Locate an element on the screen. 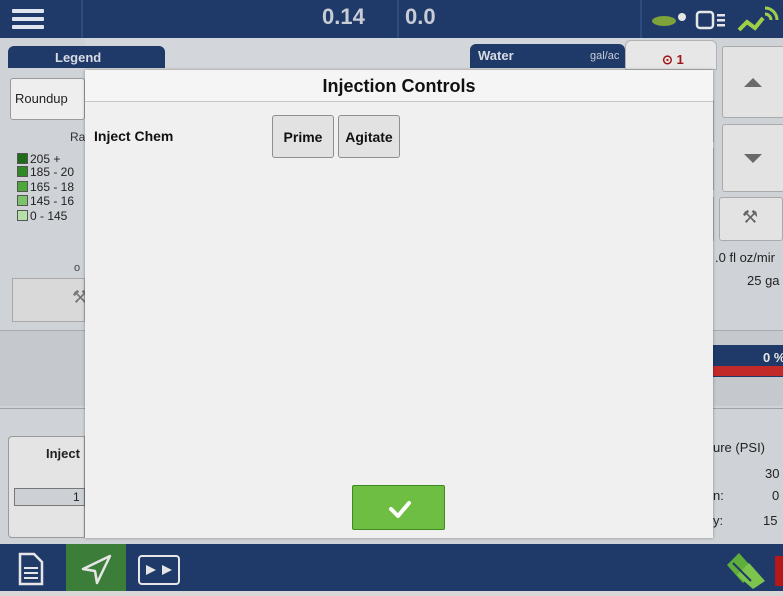 Image resolution: width=783 pixels, height=596 pixels. document-icon is located at coordinates (31, 569).